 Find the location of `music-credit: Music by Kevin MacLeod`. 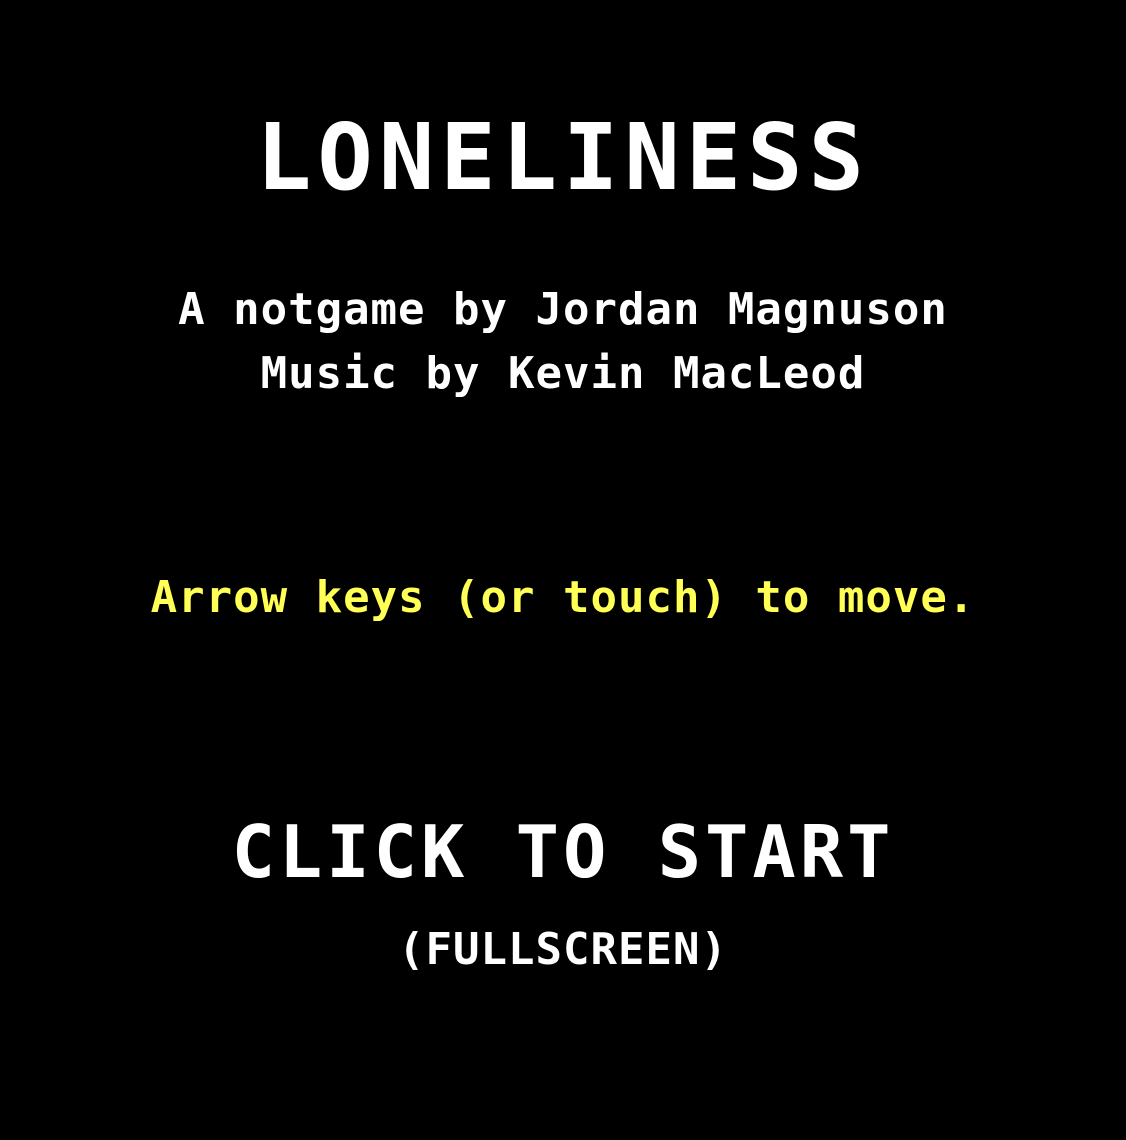

music-credit: Music by Kevin MacLeod is located at coordinates (563, 373).